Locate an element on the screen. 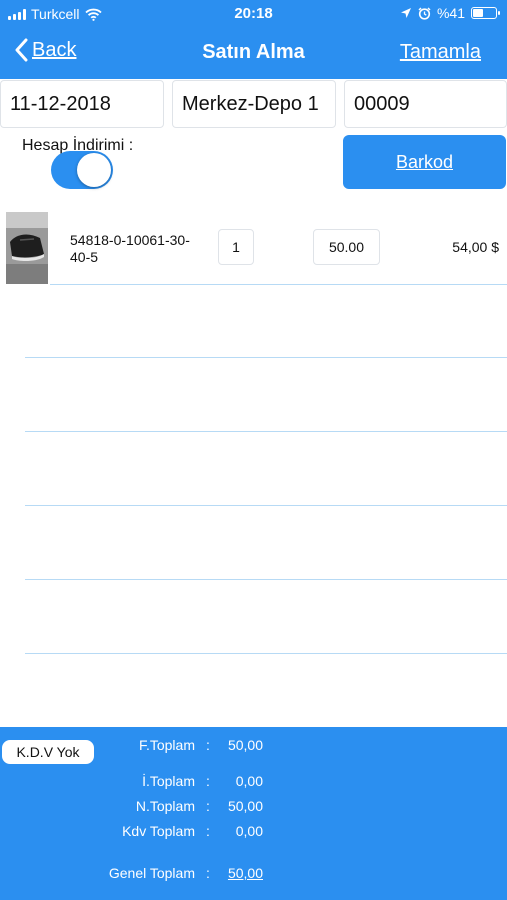 The height and width of the screenshot is (900, 507). nav-bar: Back Satın Alma Tamamla is located at coordinates (253, 53).